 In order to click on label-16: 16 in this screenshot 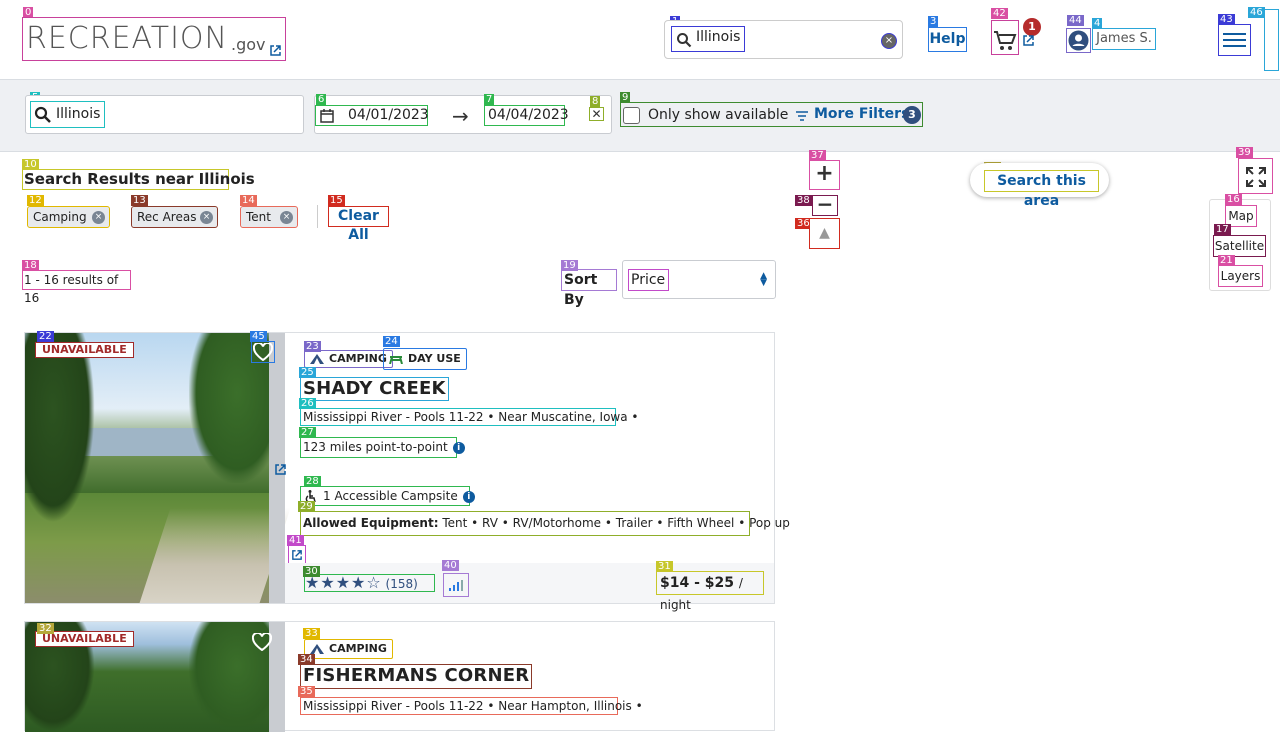, I will do `click(1233, 199)`.